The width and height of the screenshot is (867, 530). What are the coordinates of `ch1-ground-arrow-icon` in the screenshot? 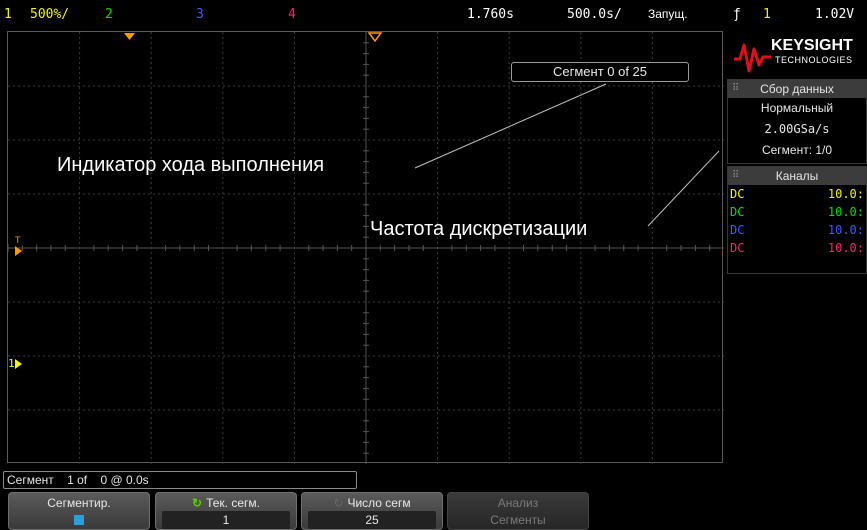 It's located at (18, 364).